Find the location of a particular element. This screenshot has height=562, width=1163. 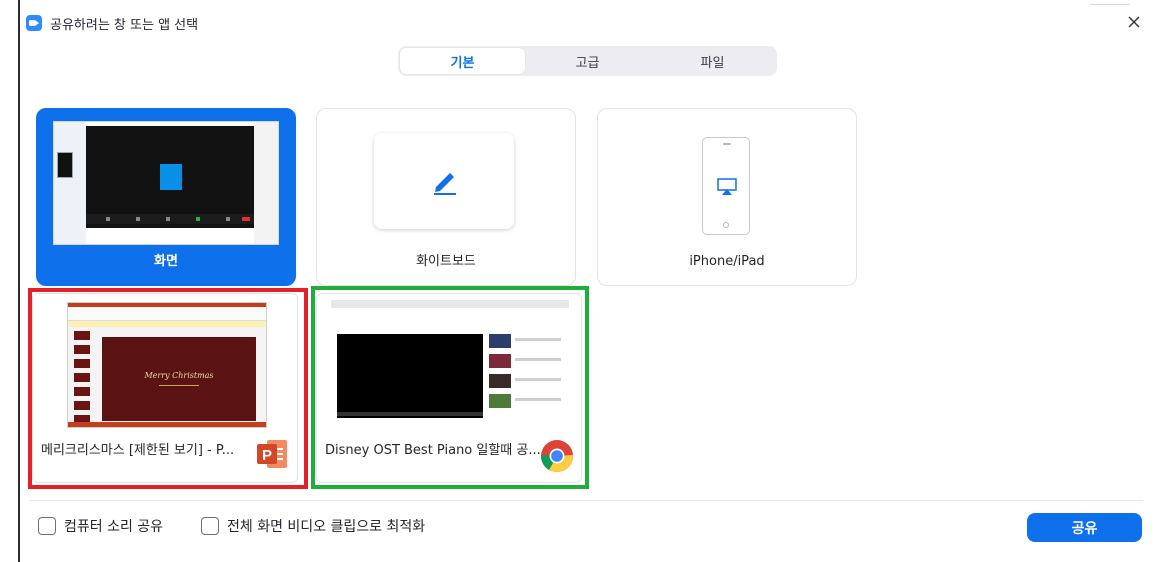

tab-basic: 기본 is located at coordinates (462, 61).